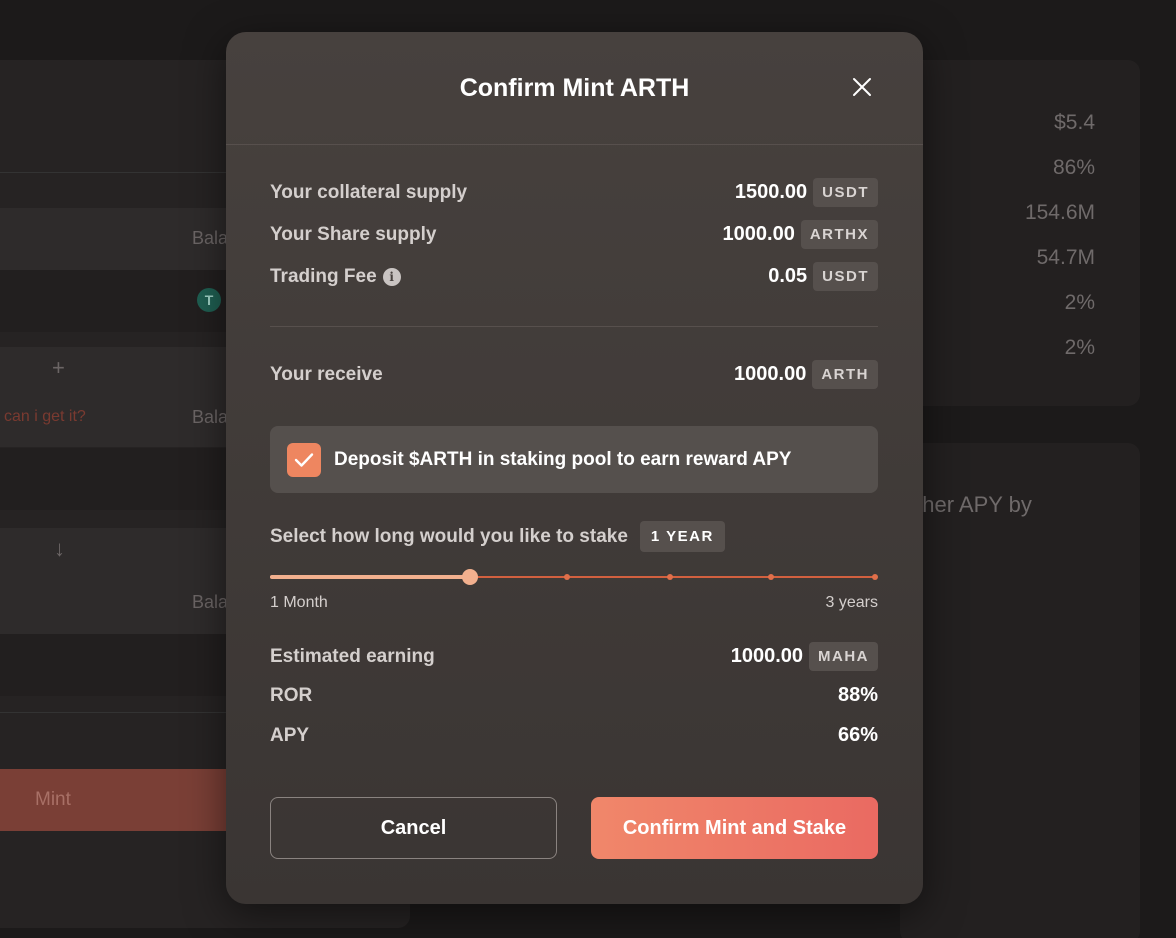 This screenshot has height=938, width=1176. I want to click on background-input-field, so click(130, 301).